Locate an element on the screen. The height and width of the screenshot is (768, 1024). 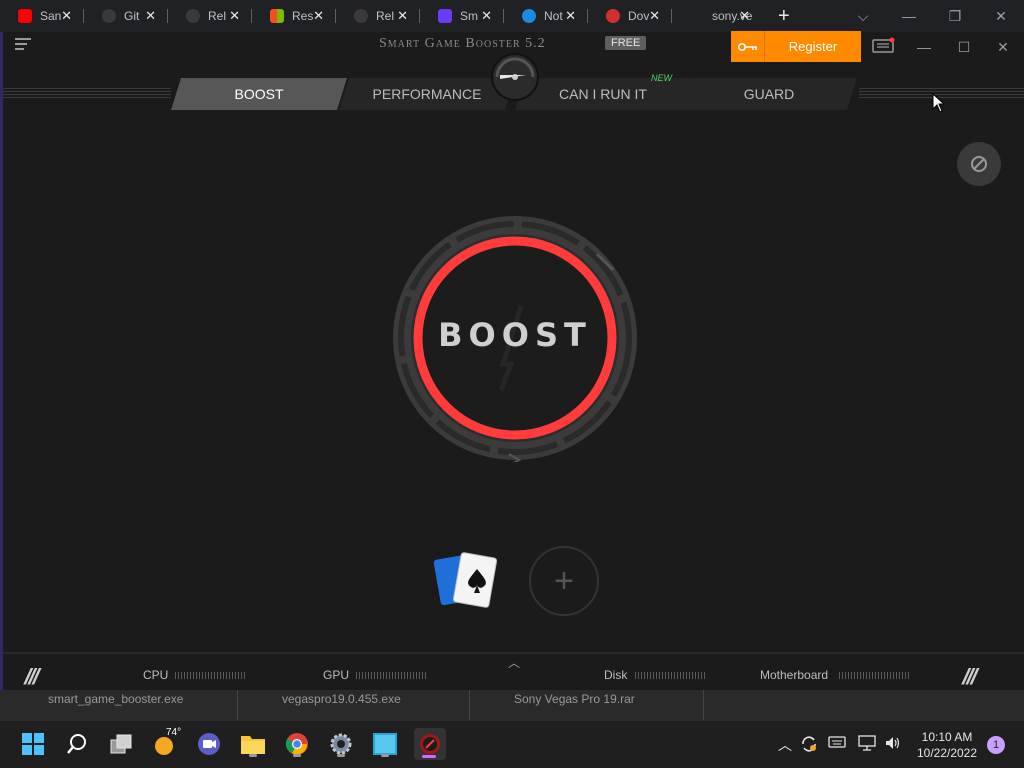
speedometer-icon is located at coordinates (515, 77).